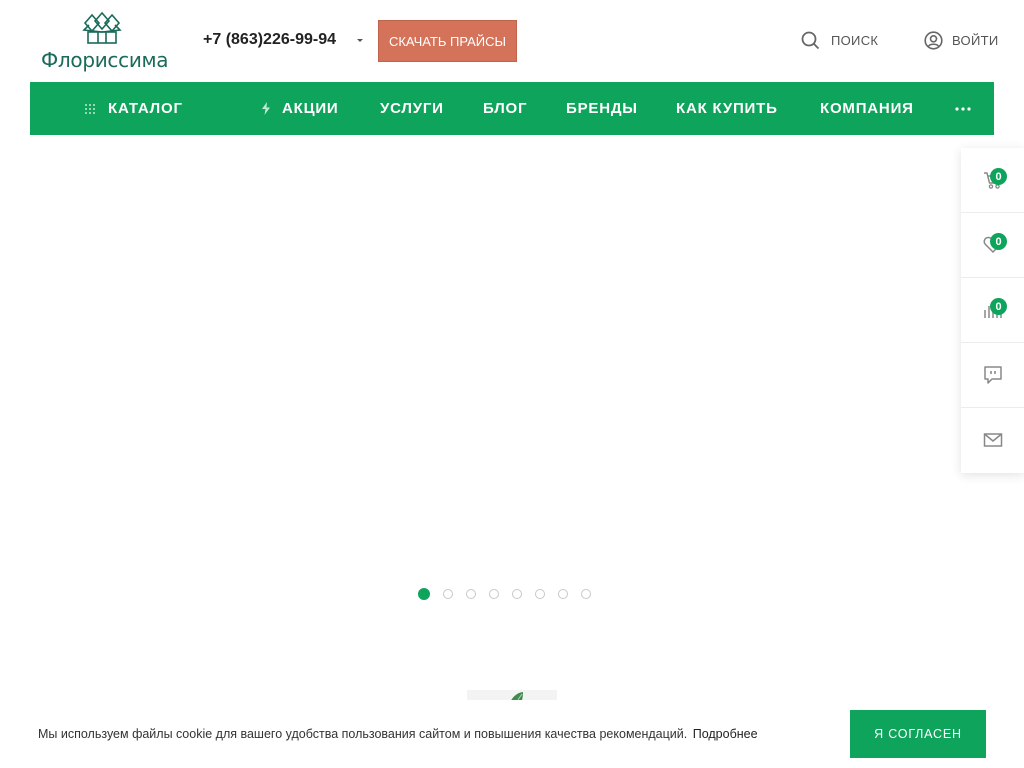  I want to click on nav-label: БРЕНДЫ, so click(602, 108).